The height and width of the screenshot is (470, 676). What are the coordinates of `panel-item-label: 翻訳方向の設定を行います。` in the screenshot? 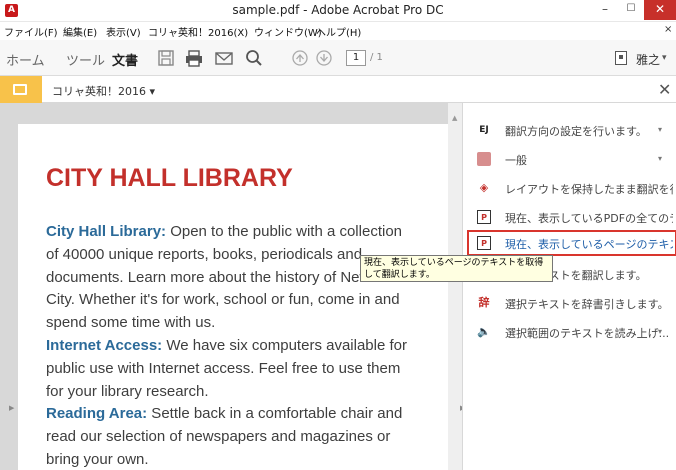 It's located at (576, 131).